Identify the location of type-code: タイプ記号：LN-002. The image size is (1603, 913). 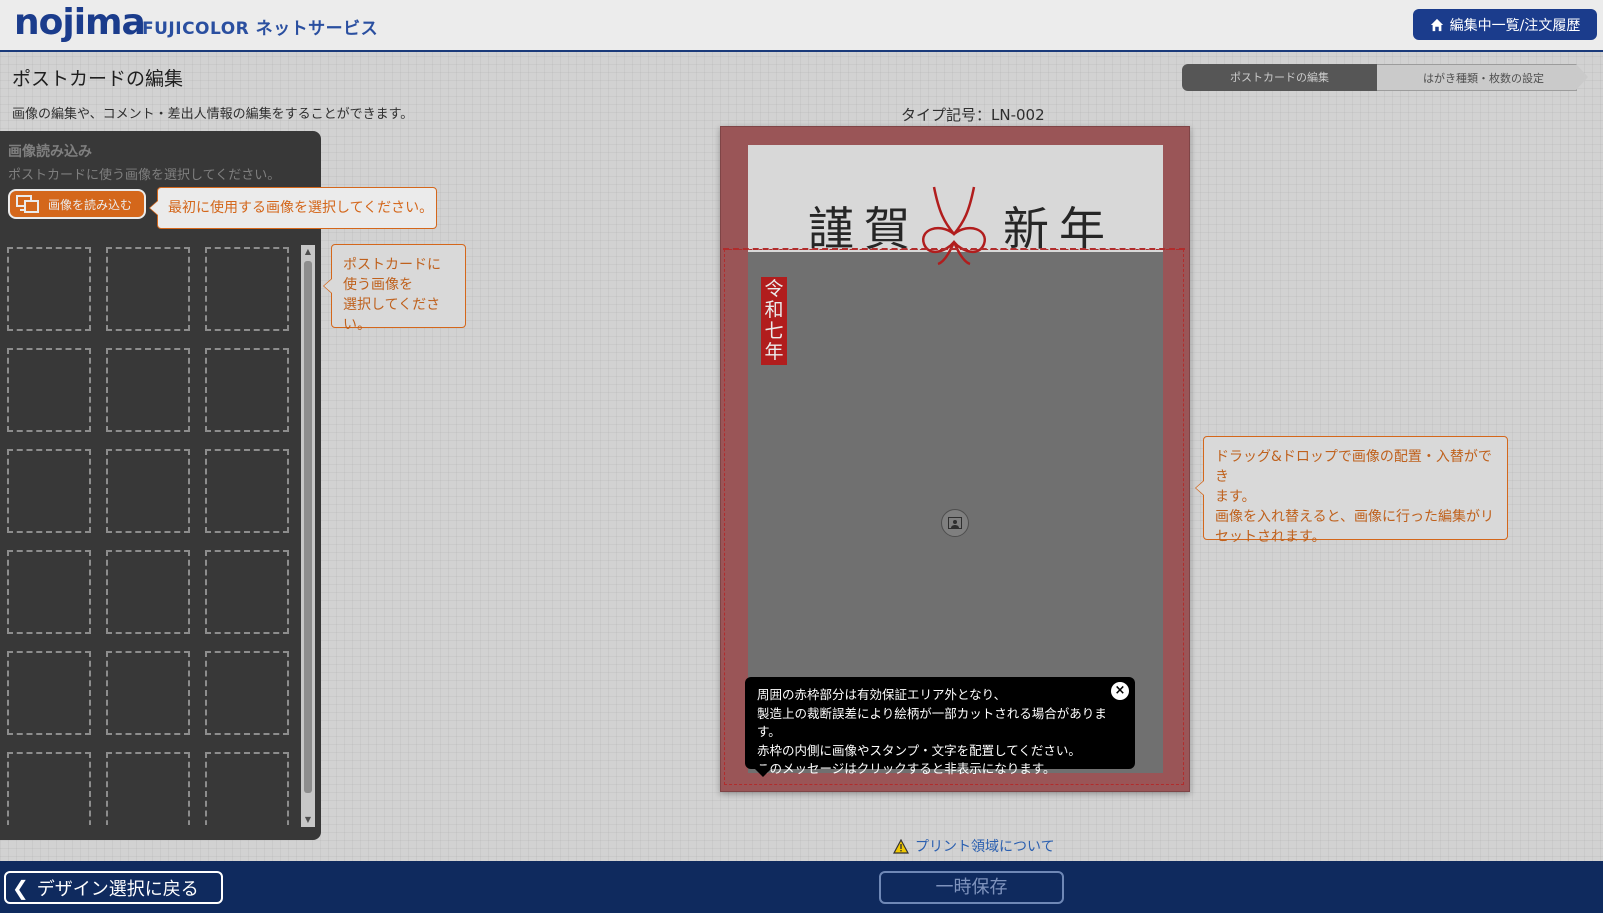
(973, 115).